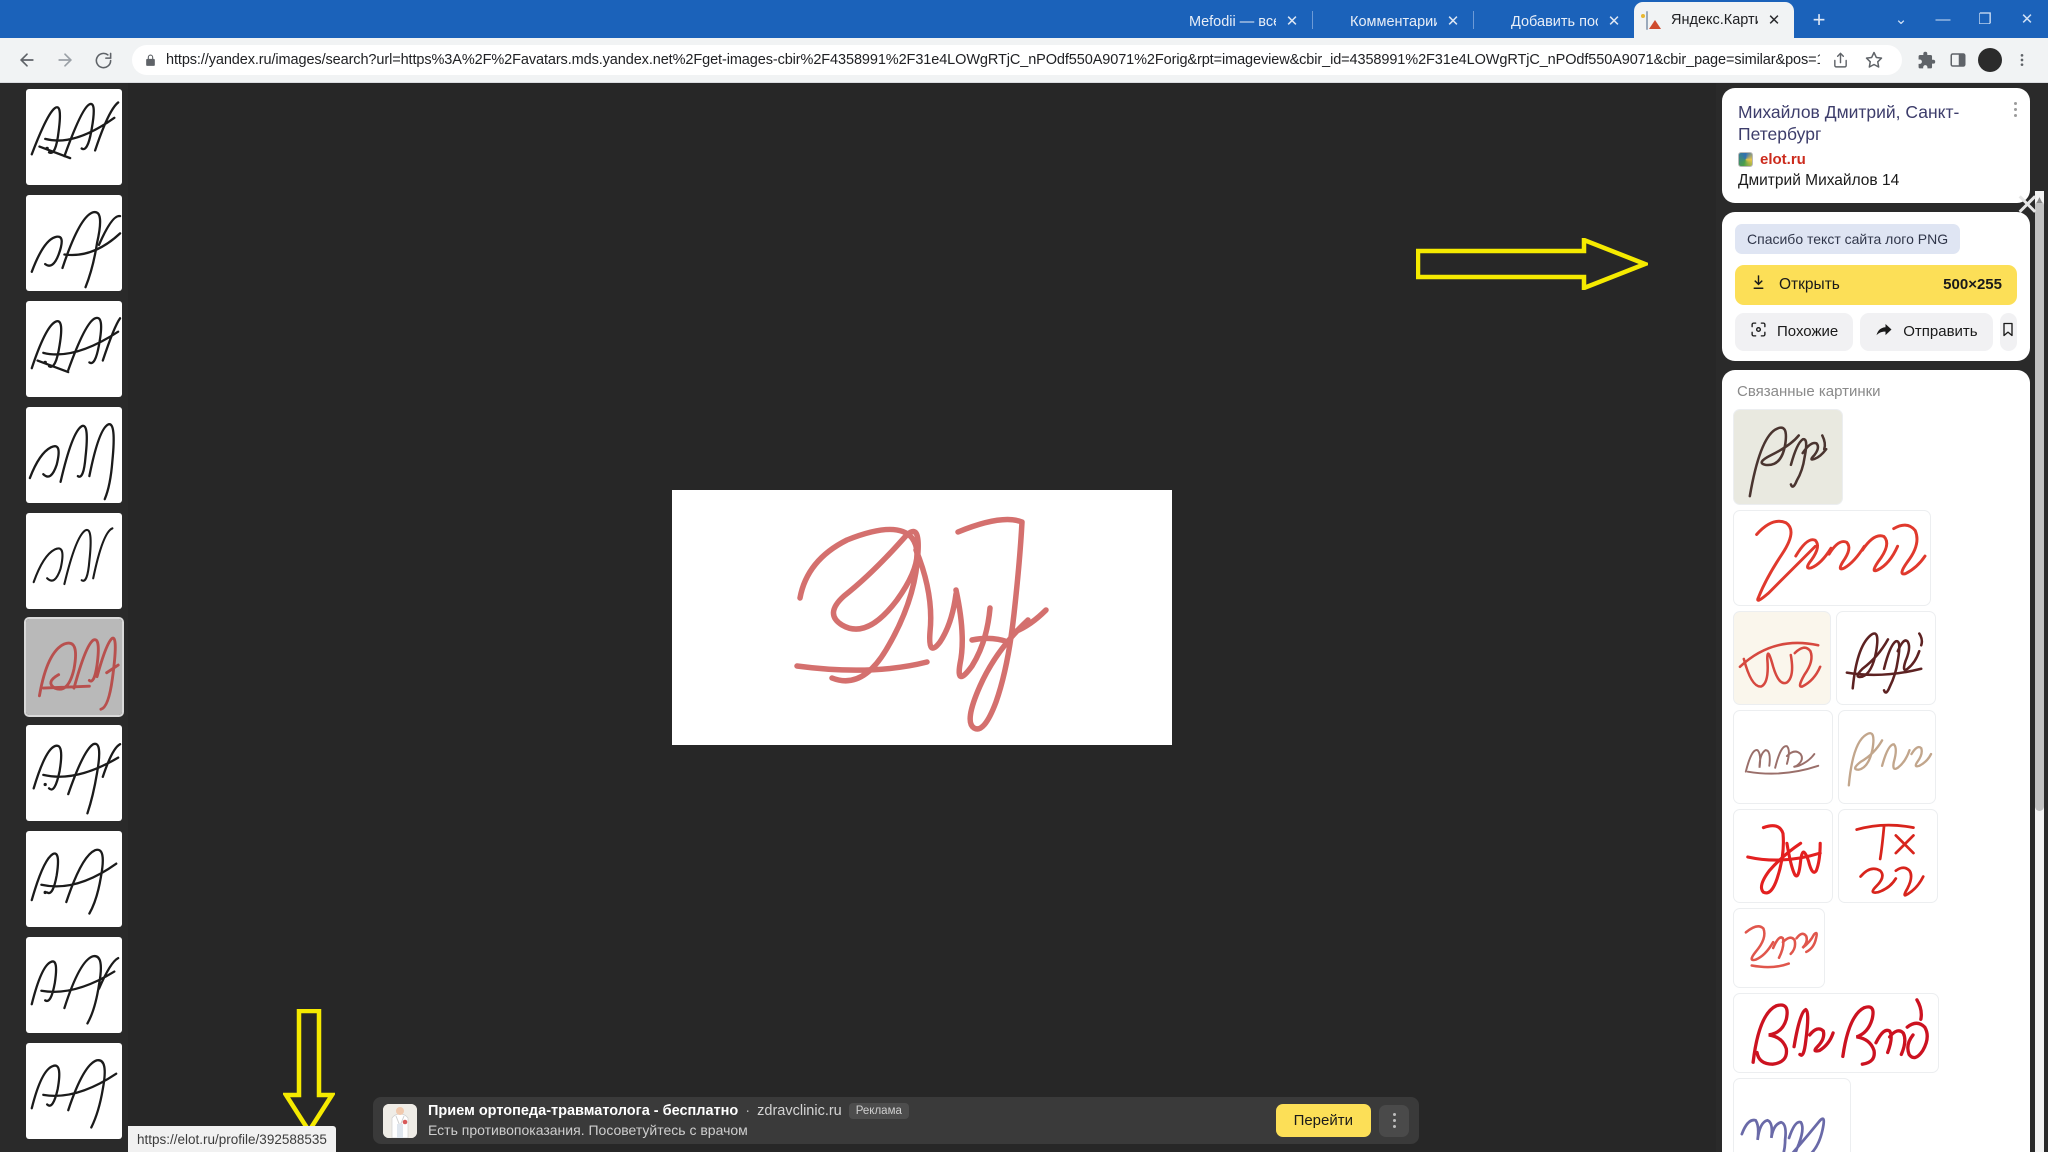 This screenshot has width=2048, height=1152. What do you see at coordinates (1874, 60) in the screenshot?
I see `bookmark-star-icon` at bounding box center [1874, 60].